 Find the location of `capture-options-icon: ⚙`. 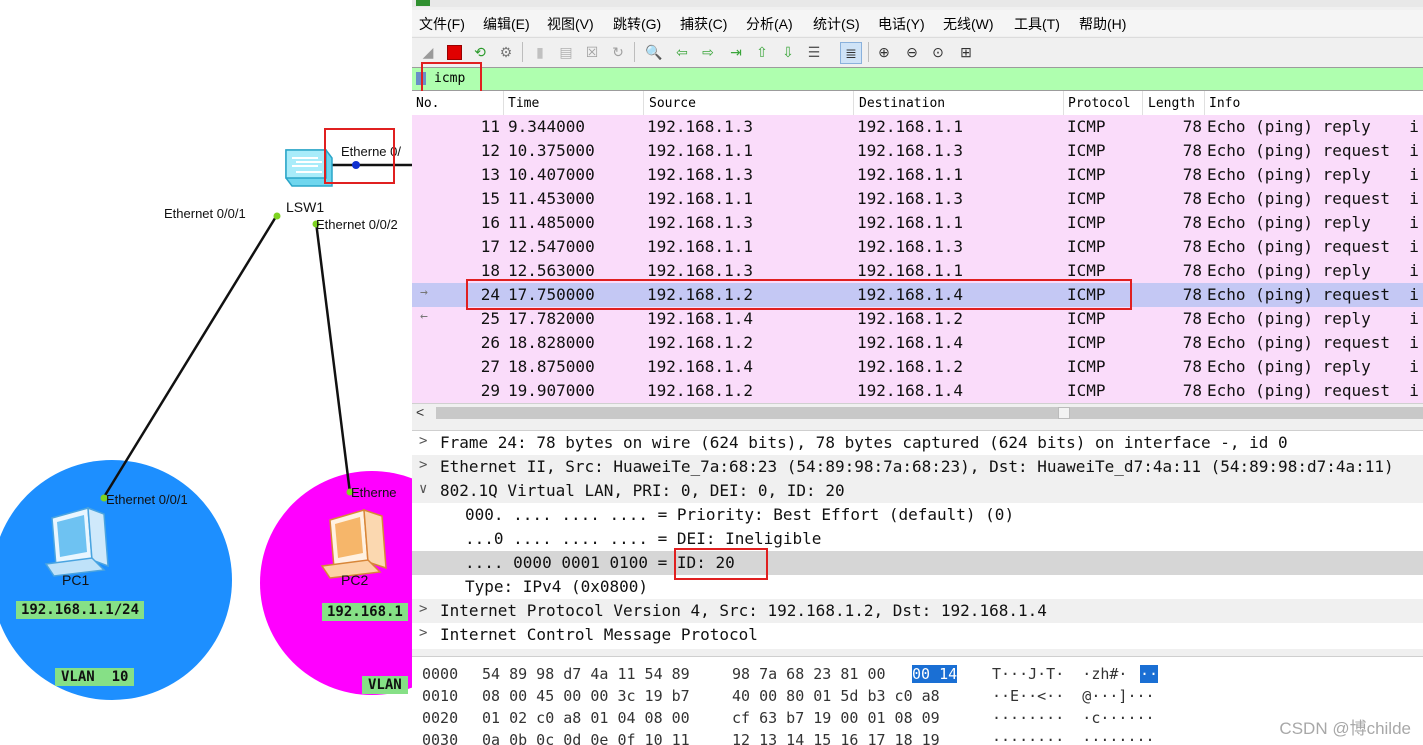

capture-options-icon: ⚙ is located at coordinates (506, 52).